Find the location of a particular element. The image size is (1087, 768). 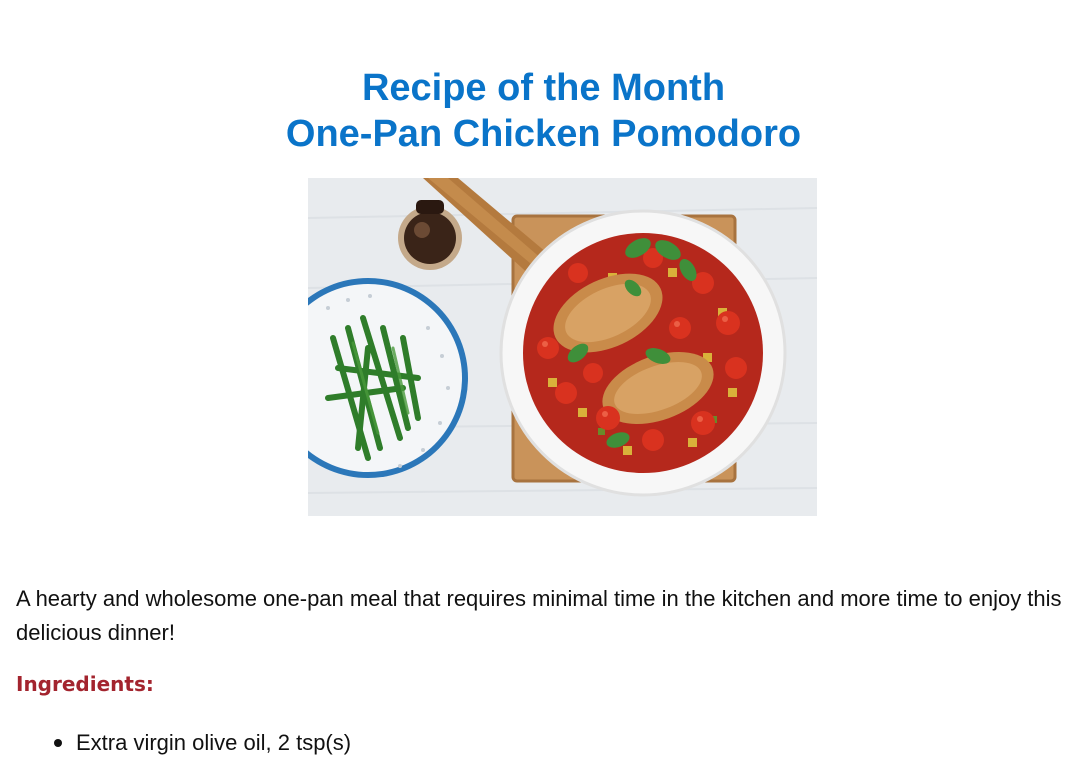

ingredient-text: Extra virgin olive oil, 2 tsp(s) is located at coordinates (214, 742).